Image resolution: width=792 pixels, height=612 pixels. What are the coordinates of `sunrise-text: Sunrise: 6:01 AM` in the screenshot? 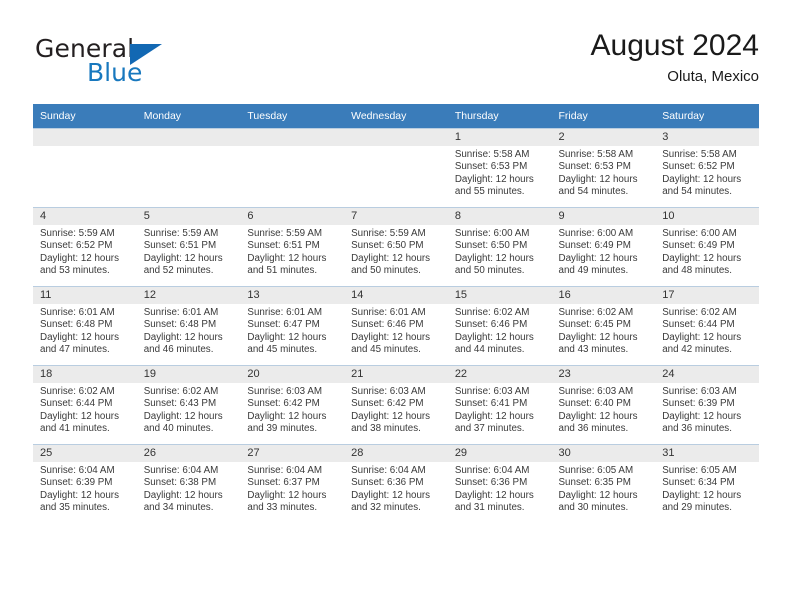 It's located at (285, 312).